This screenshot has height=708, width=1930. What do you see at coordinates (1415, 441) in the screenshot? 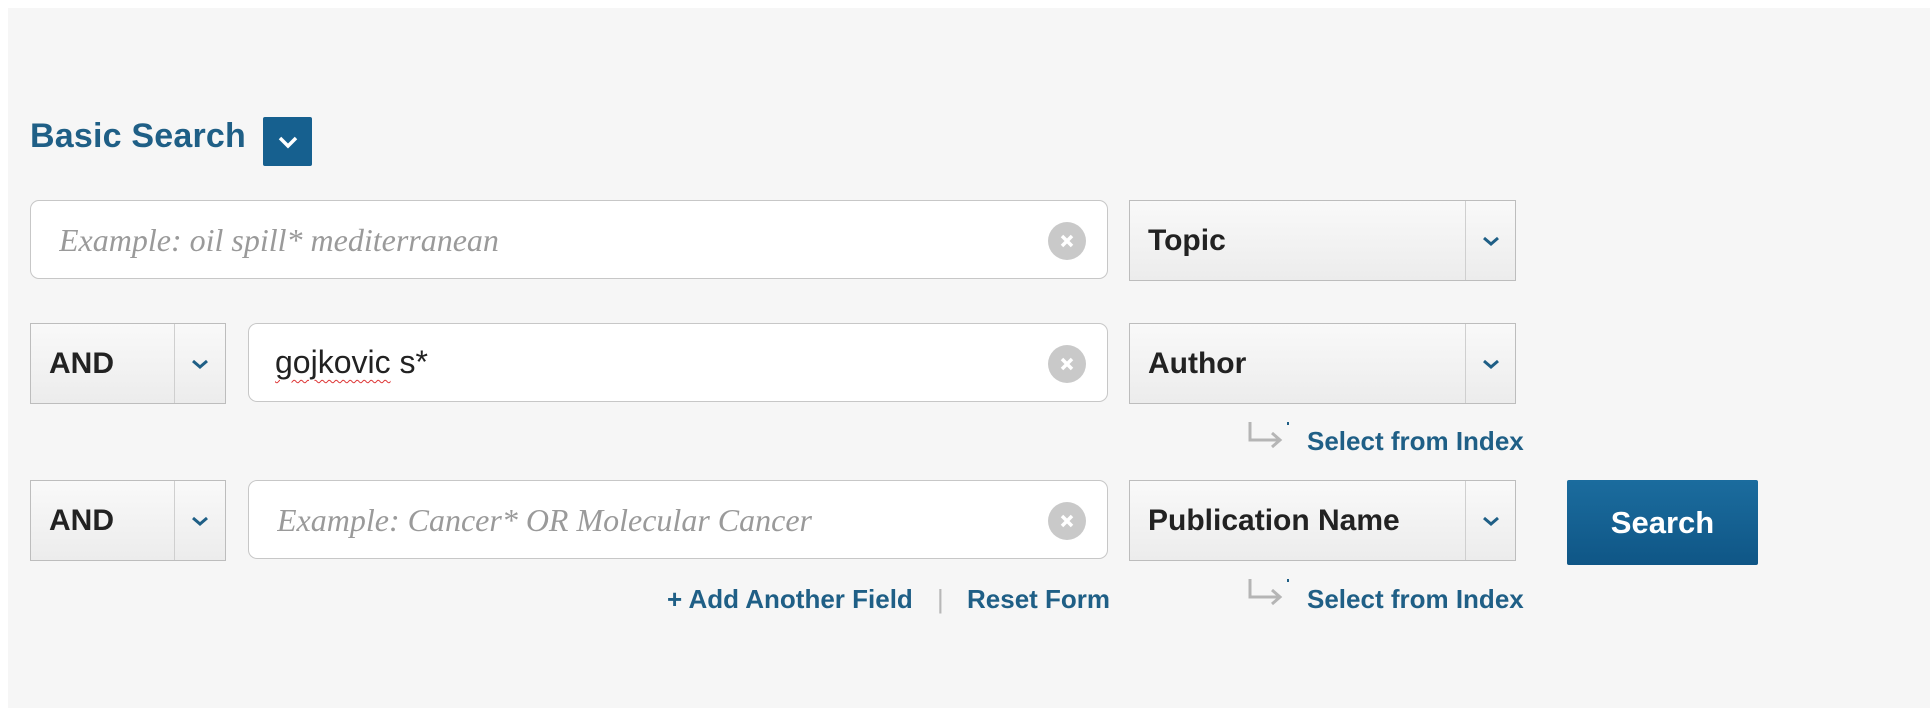
I see `select-from-index-link-author: Select from Index` at bounding box center [1415, 441].